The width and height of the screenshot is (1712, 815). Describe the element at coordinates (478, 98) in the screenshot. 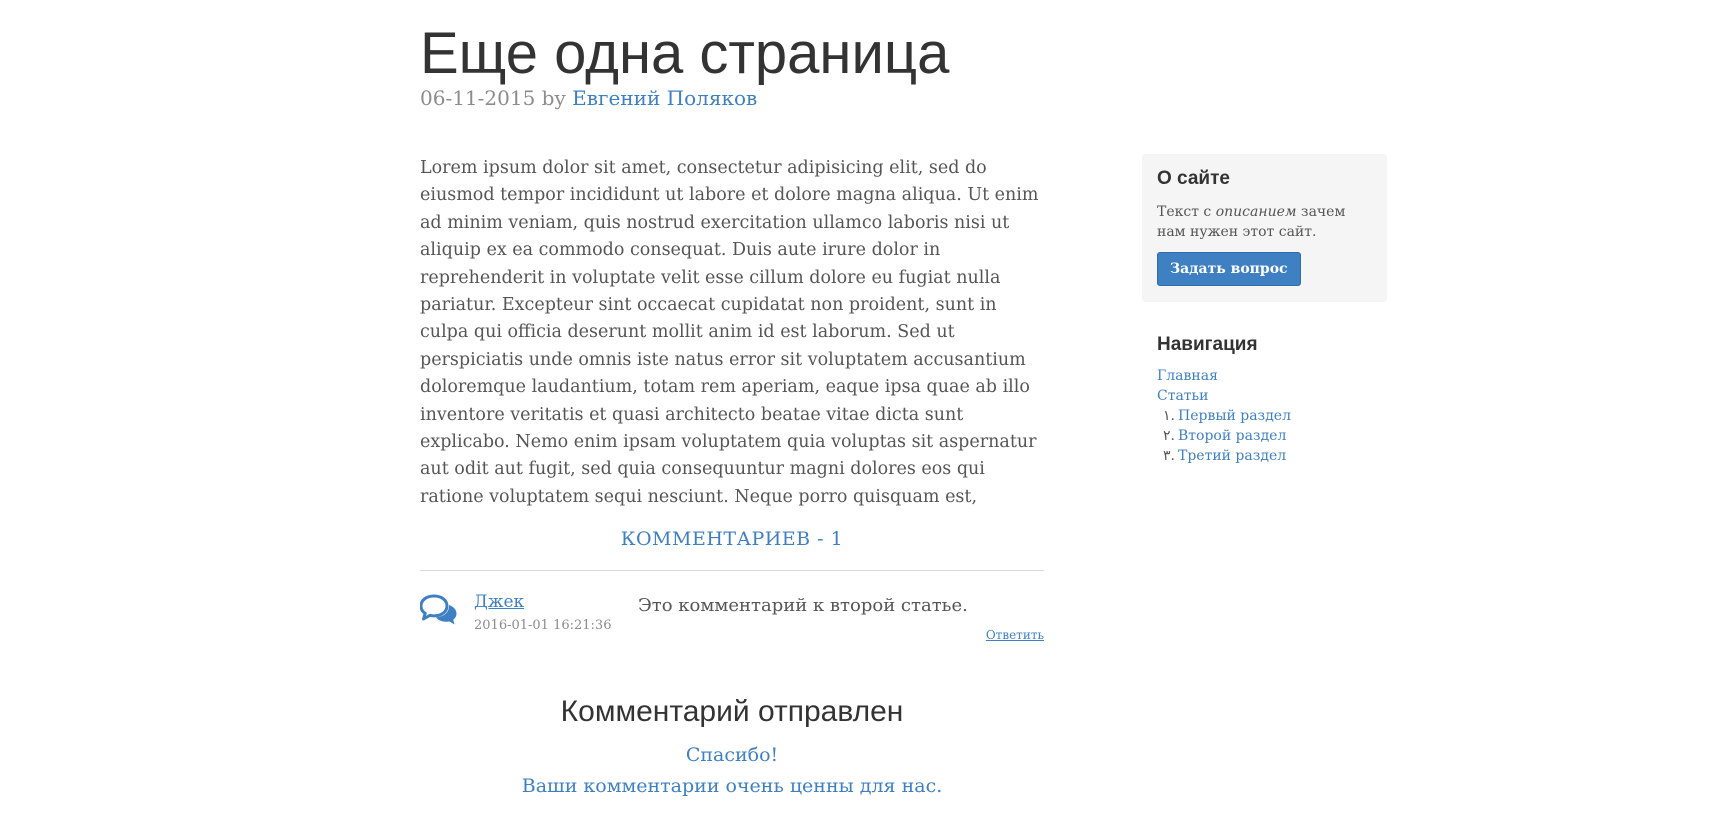

I see `post-date: 06-11-2015` at that location.